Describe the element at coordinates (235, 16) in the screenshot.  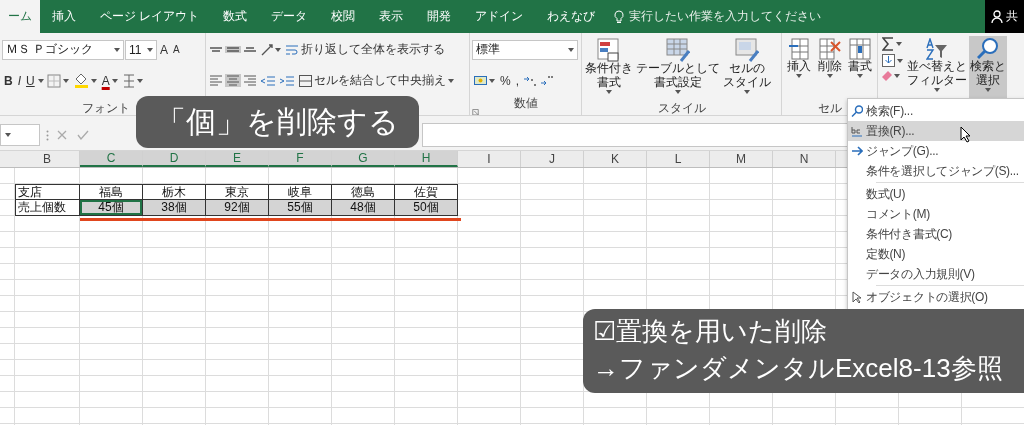
I see `ribbon-tab: 数式` at that location.